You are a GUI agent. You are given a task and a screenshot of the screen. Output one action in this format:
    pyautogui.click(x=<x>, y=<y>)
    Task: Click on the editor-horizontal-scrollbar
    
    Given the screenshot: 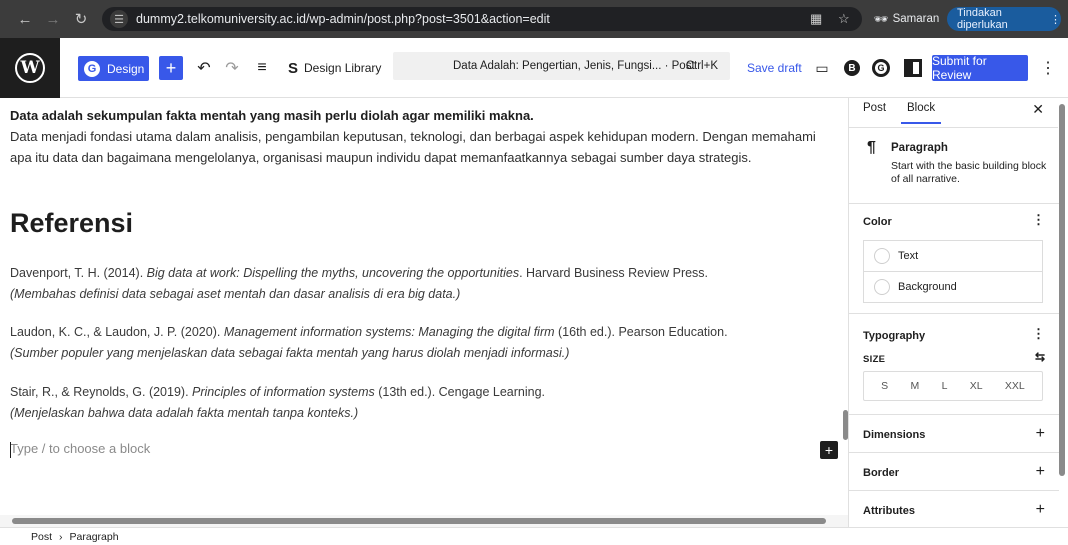 What is the action you would take?
    pyautogui.click(x=419, y=521)
    